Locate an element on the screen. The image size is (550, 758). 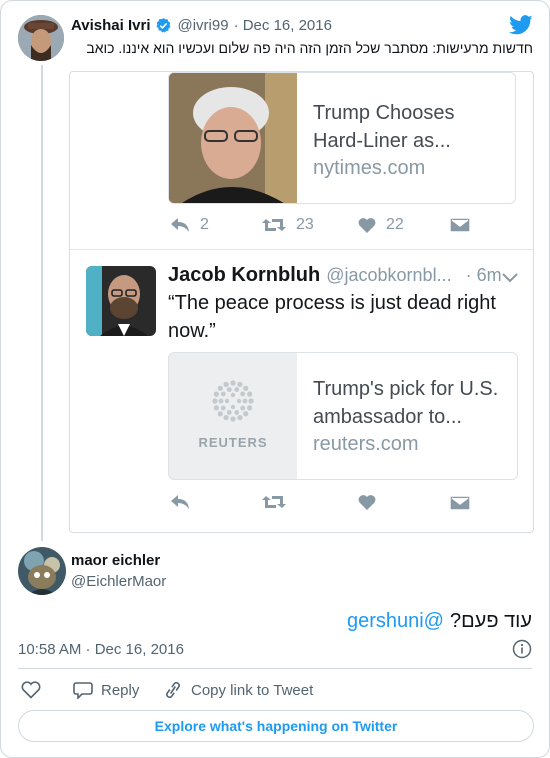
reply-author-handle: @EichlerMaor is located at coordinates (118, 581).